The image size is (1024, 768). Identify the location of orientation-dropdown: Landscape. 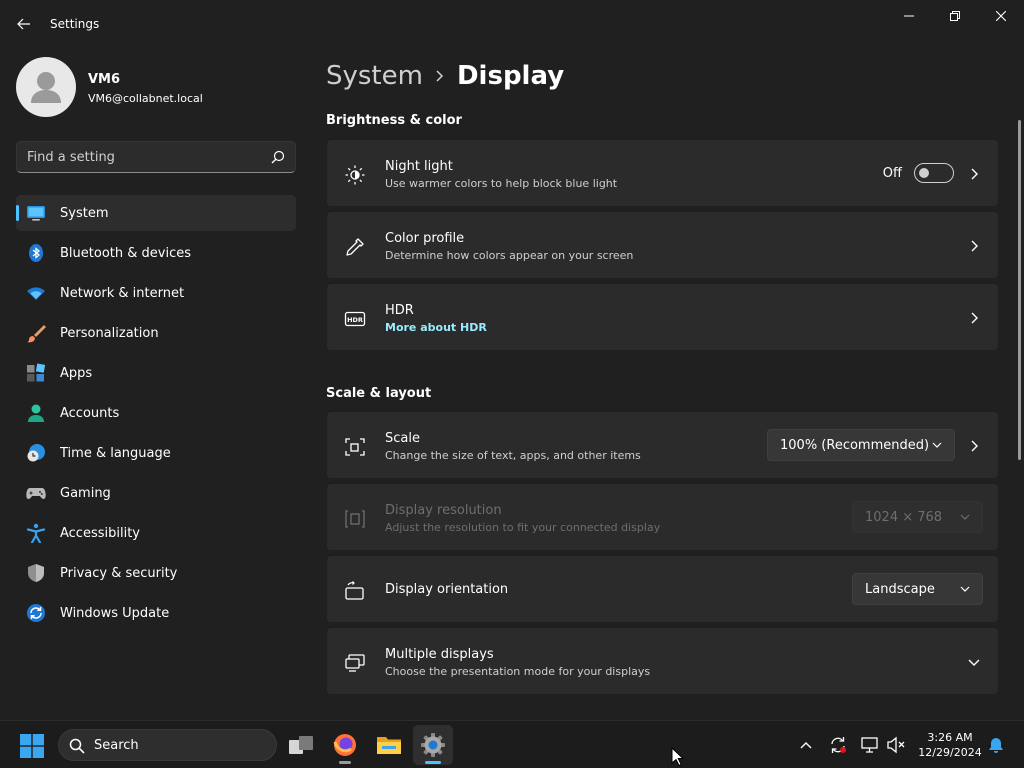
(917, 589).